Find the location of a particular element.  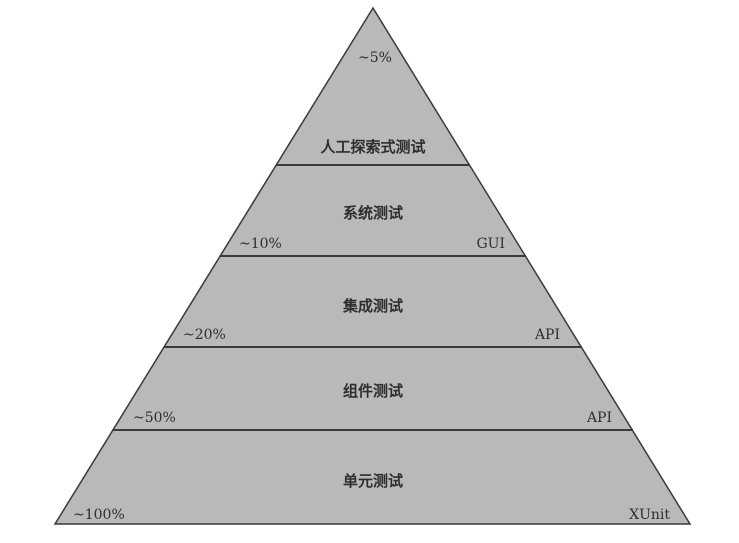

layer-tool: XUnit is located at coordinates (649, 515).